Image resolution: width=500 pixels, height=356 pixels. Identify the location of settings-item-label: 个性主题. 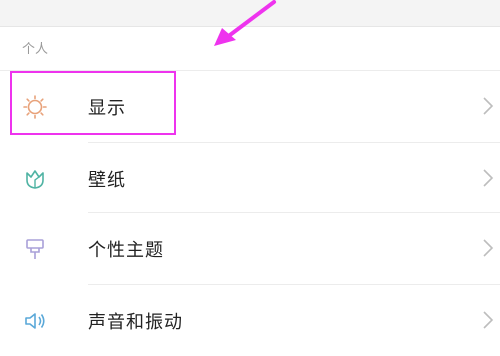
(126, 250).